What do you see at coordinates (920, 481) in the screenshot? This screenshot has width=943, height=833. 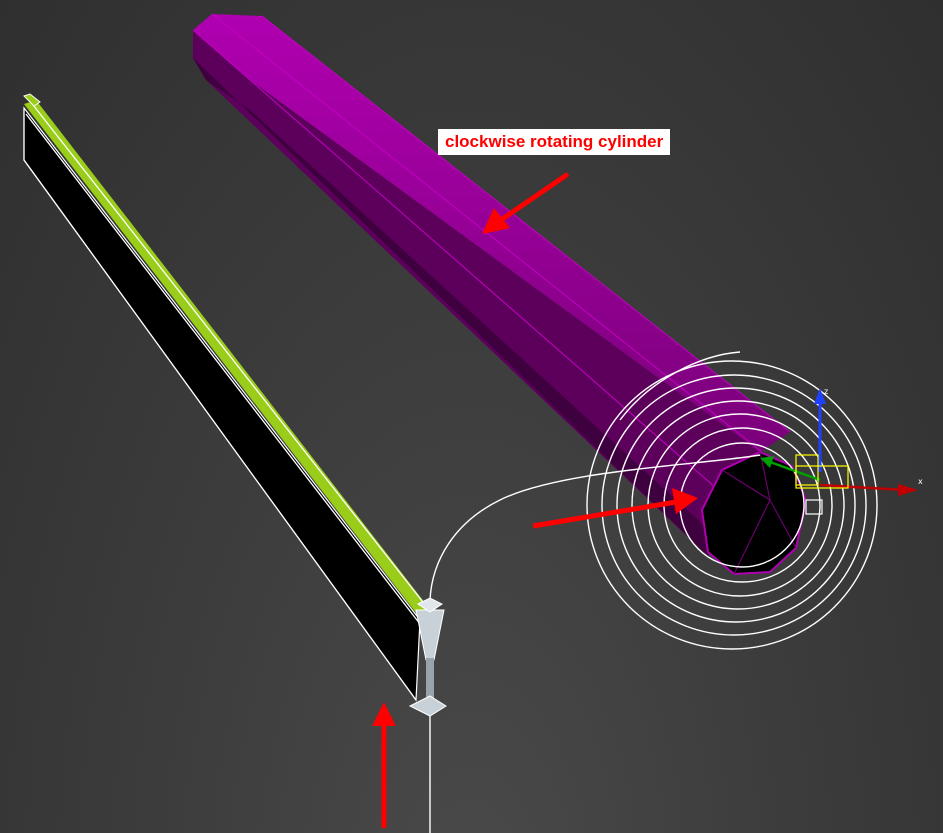 I see `gizmo-x-label: x` at bounding box center [920, 481].